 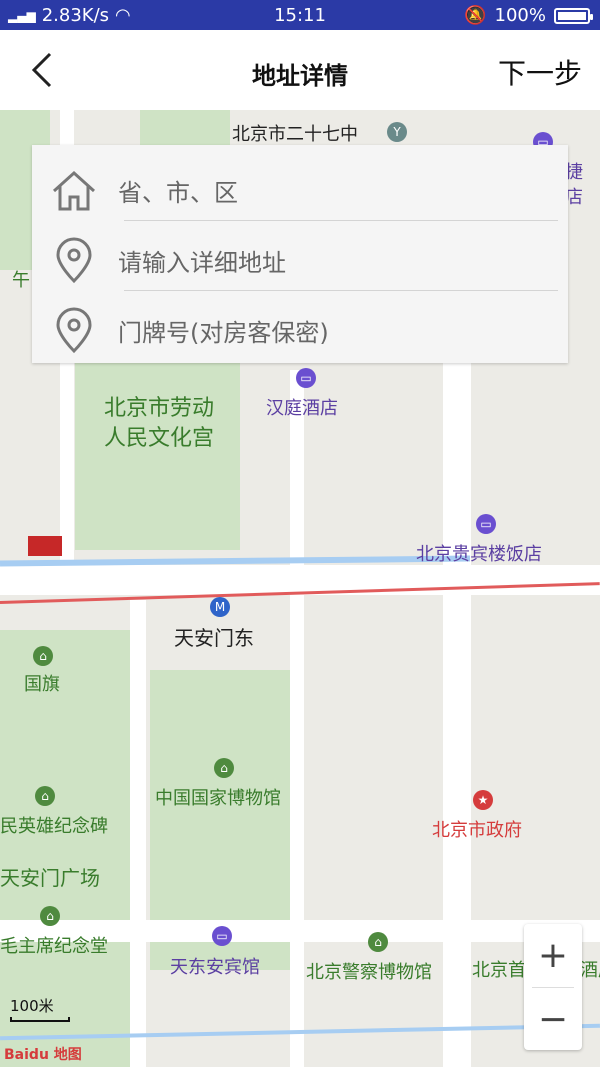 I want to click on map-label: 天安门广场, so click(x=50, y=878).